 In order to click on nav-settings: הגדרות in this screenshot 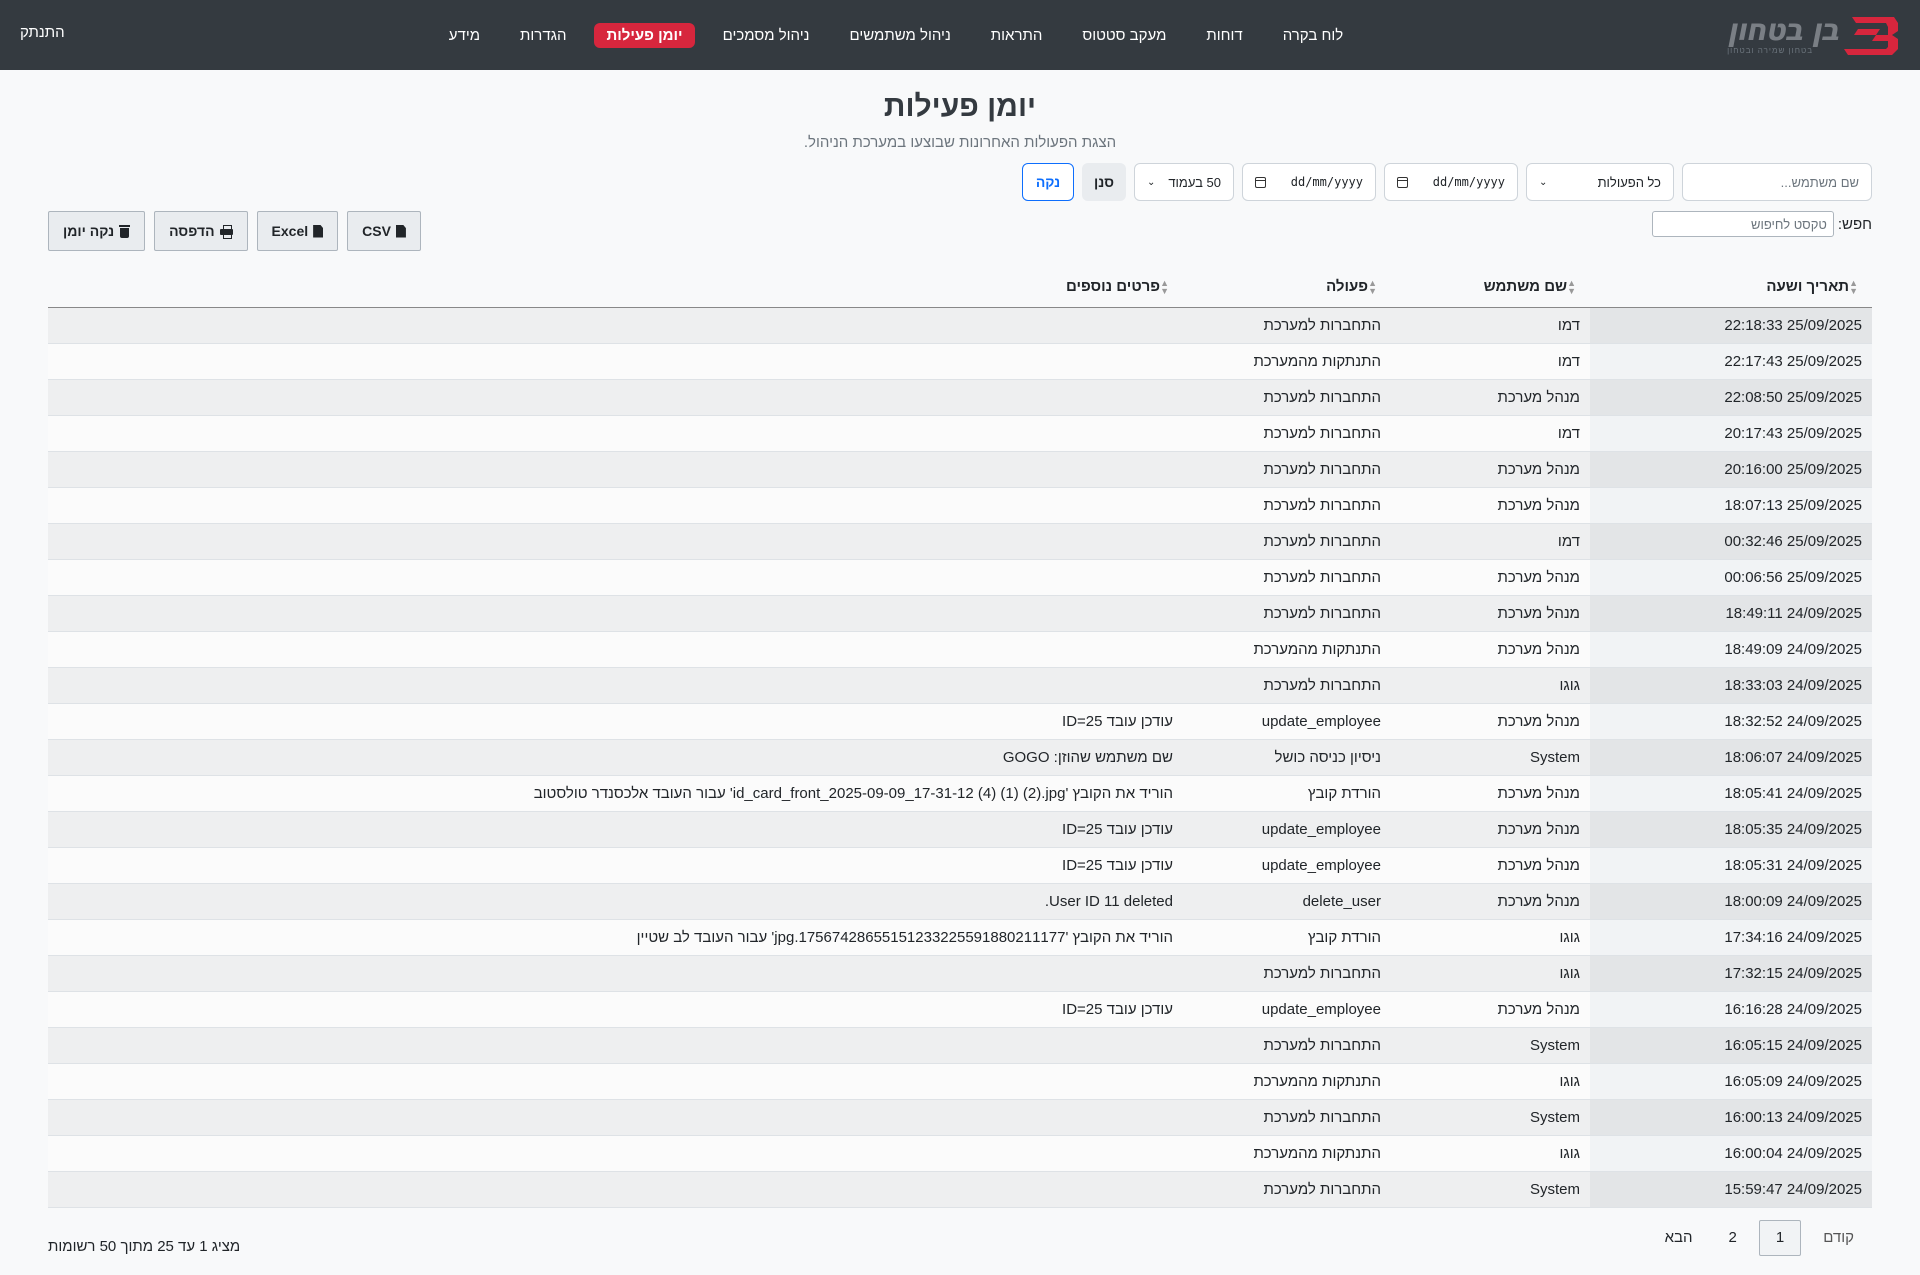, I will do `click(543, 35)`.